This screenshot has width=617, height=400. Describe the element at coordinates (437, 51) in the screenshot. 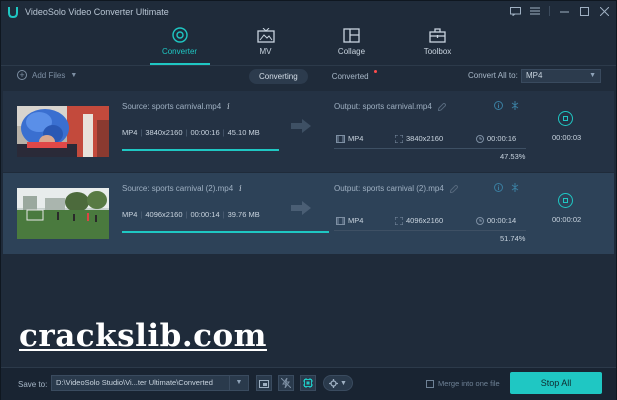

I see `tab-label: Toolbox` at that location.